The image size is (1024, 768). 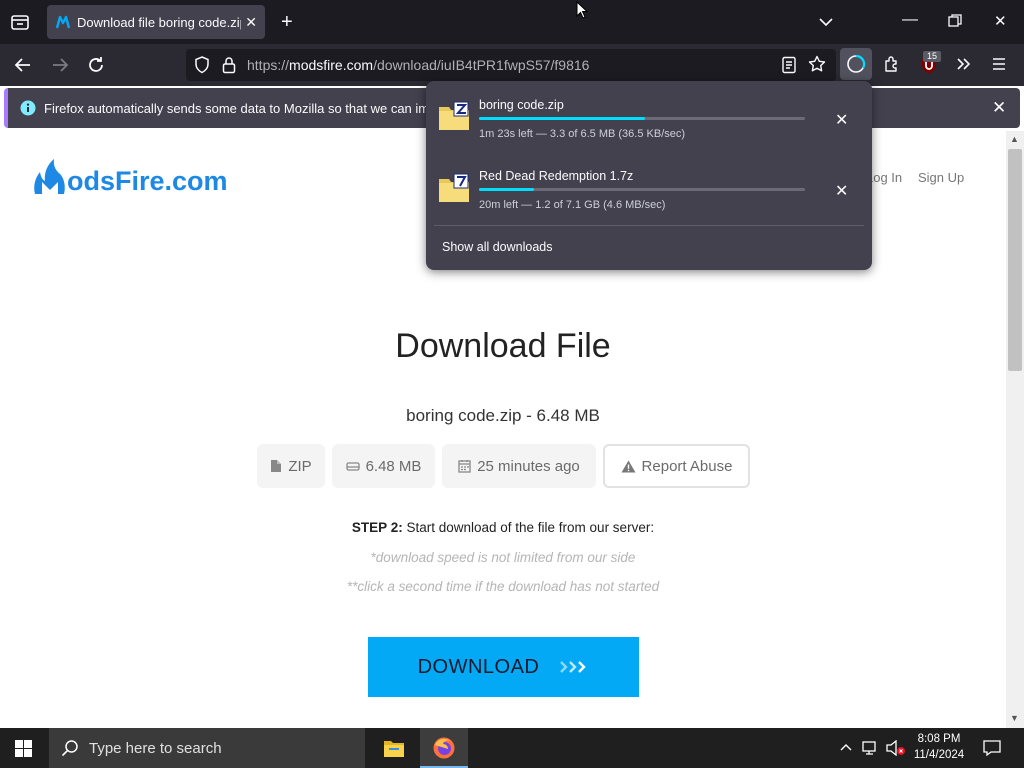 I want to click on logo-flame-m-icon, so click(x=50, y=177).